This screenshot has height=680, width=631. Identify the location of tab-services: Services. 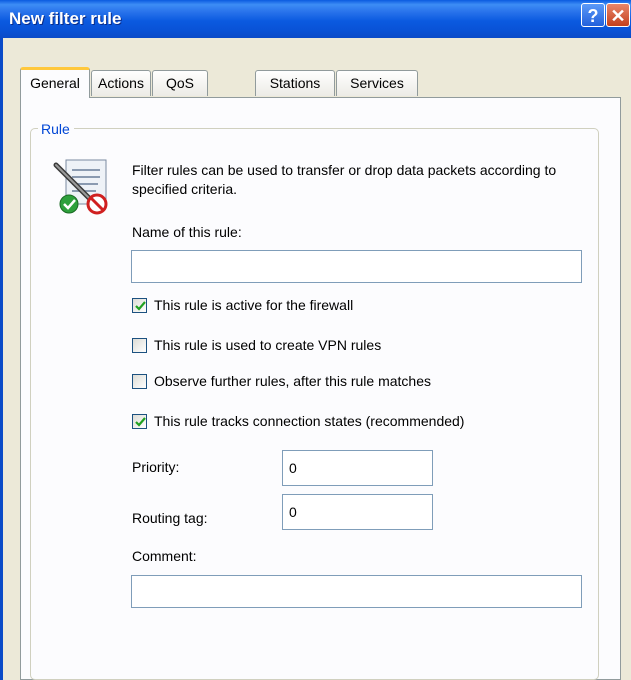
(377, 83).